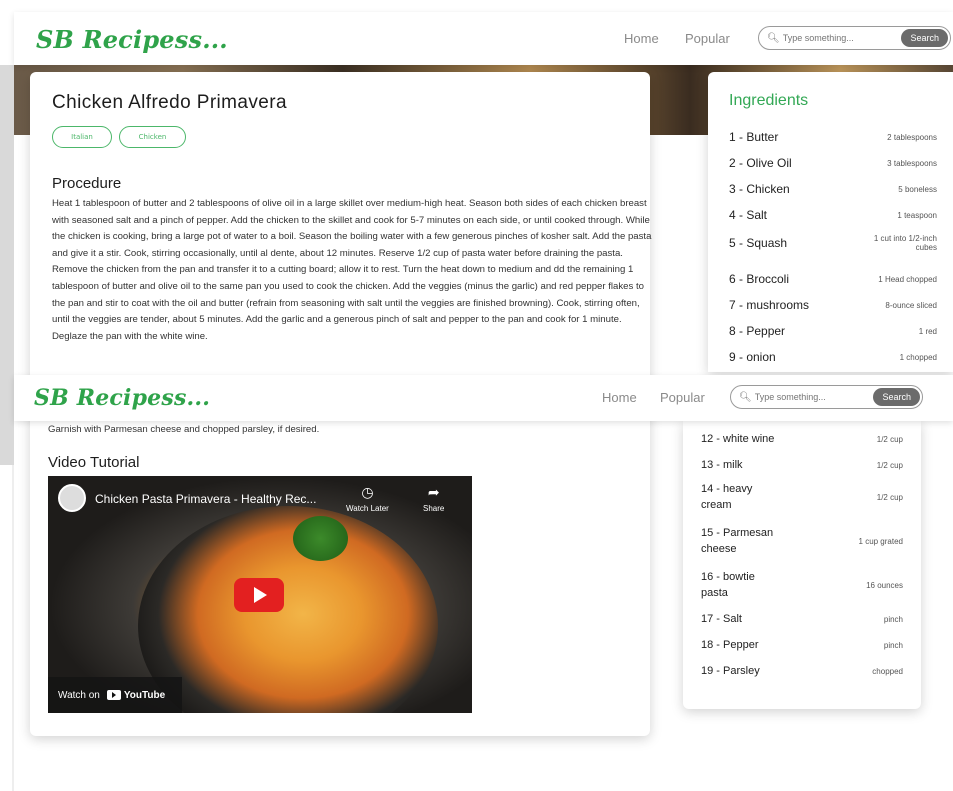  Describe the element at coordinates (769, 100) in the screenshot. I see `ingredients-heading: Ingredients` at that location.